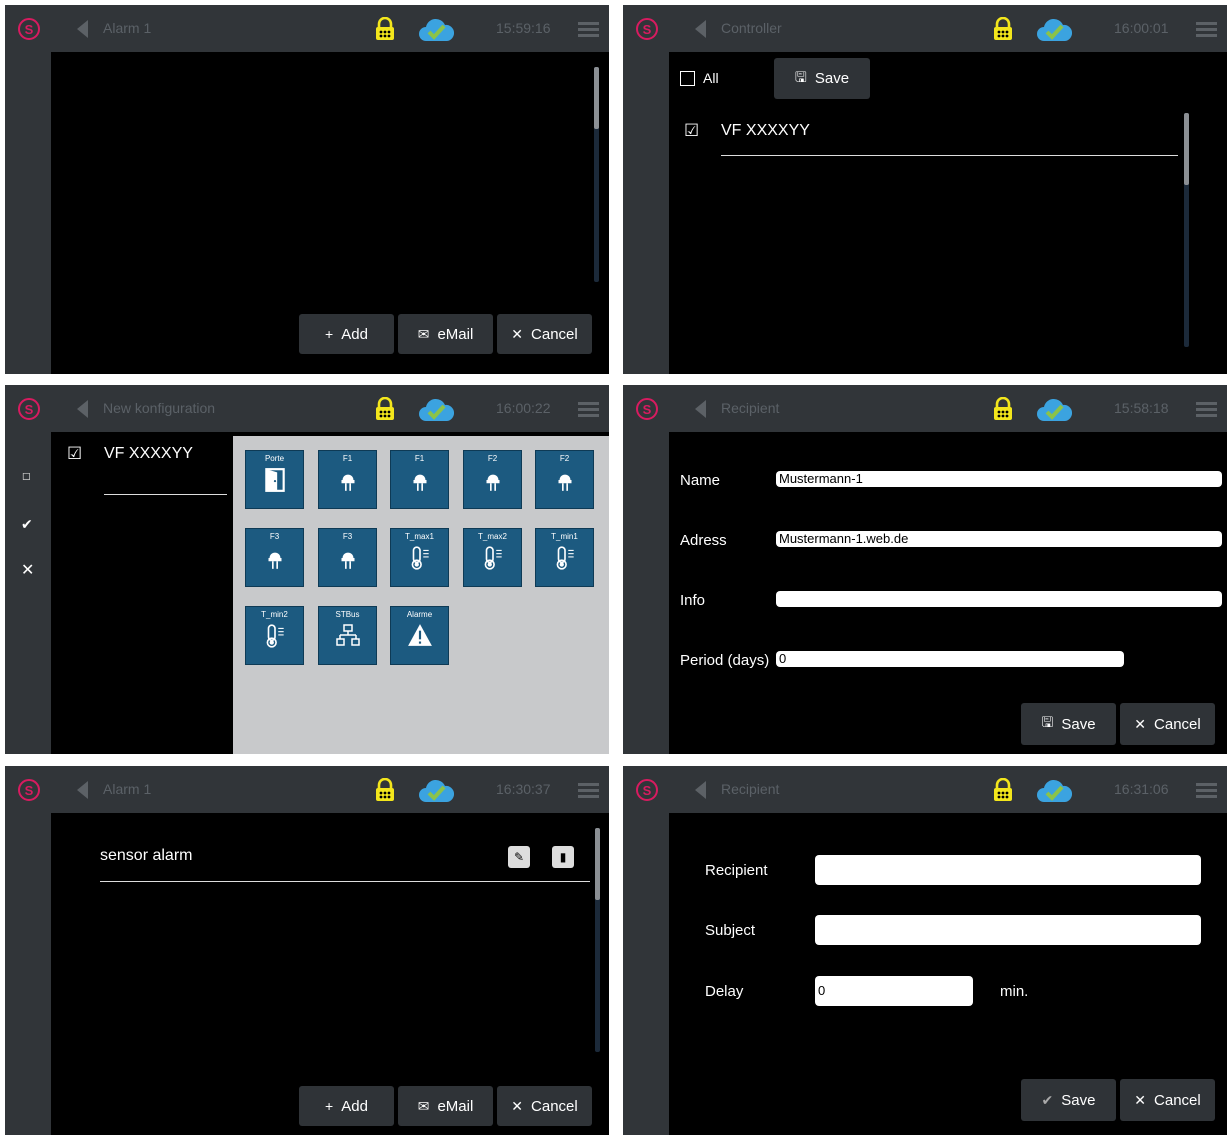  I want to click on page-title: Alarm 1, so click(127, 789).